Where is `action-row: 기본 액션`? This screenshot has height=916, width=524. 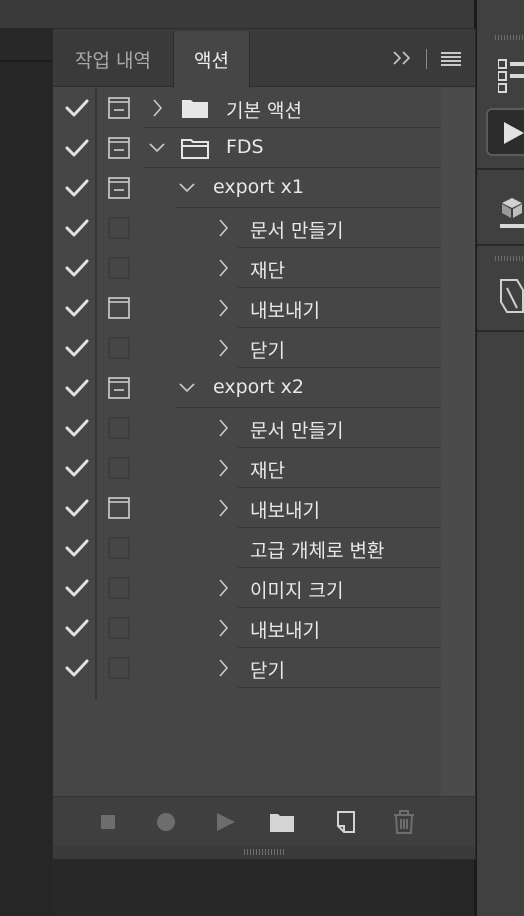 action-row: 기본 액션 is located at coordinates (247, 108).